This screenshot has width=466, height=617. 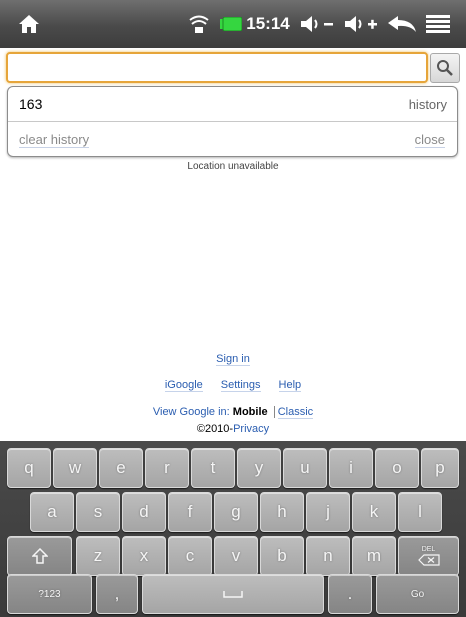 What do you see at coordinates (251, 429) in the screenshot?
I see `privacy-link: Privacy` at bounding box center [251, 429].